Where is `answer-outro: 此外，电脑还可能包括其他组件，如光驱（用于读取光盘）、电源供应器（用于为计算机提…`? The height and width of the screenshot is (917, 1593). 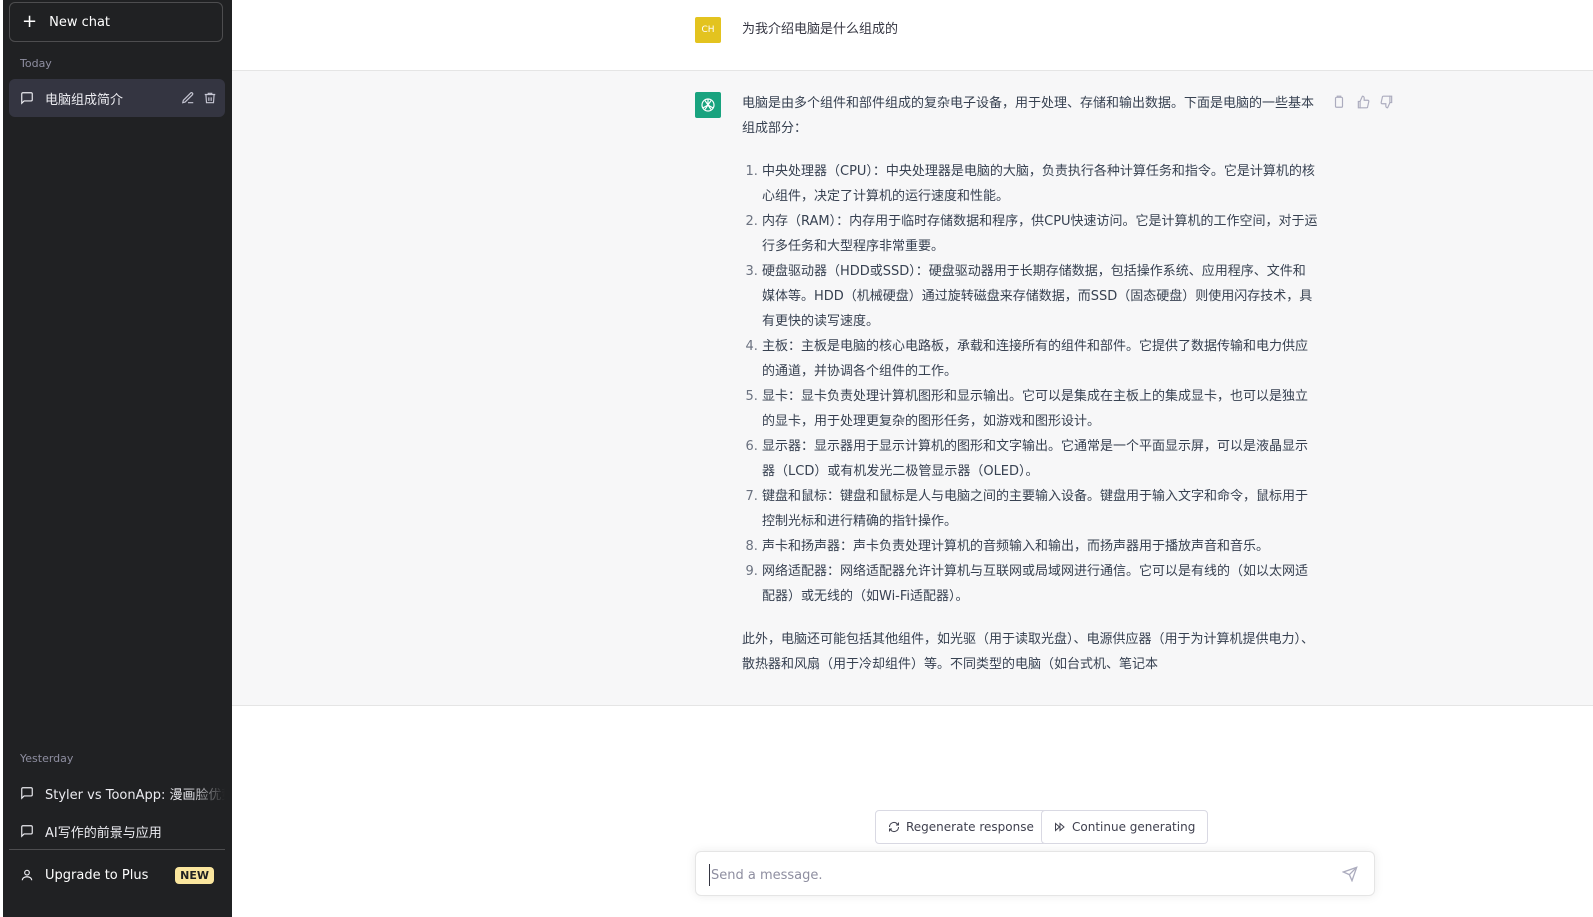 answer-outro: 此外，电脑还可能包括其他组件，如光驱（用于读取光盘）、电源供应器（用于为计算机提… is located at coordinates (1028, 652).